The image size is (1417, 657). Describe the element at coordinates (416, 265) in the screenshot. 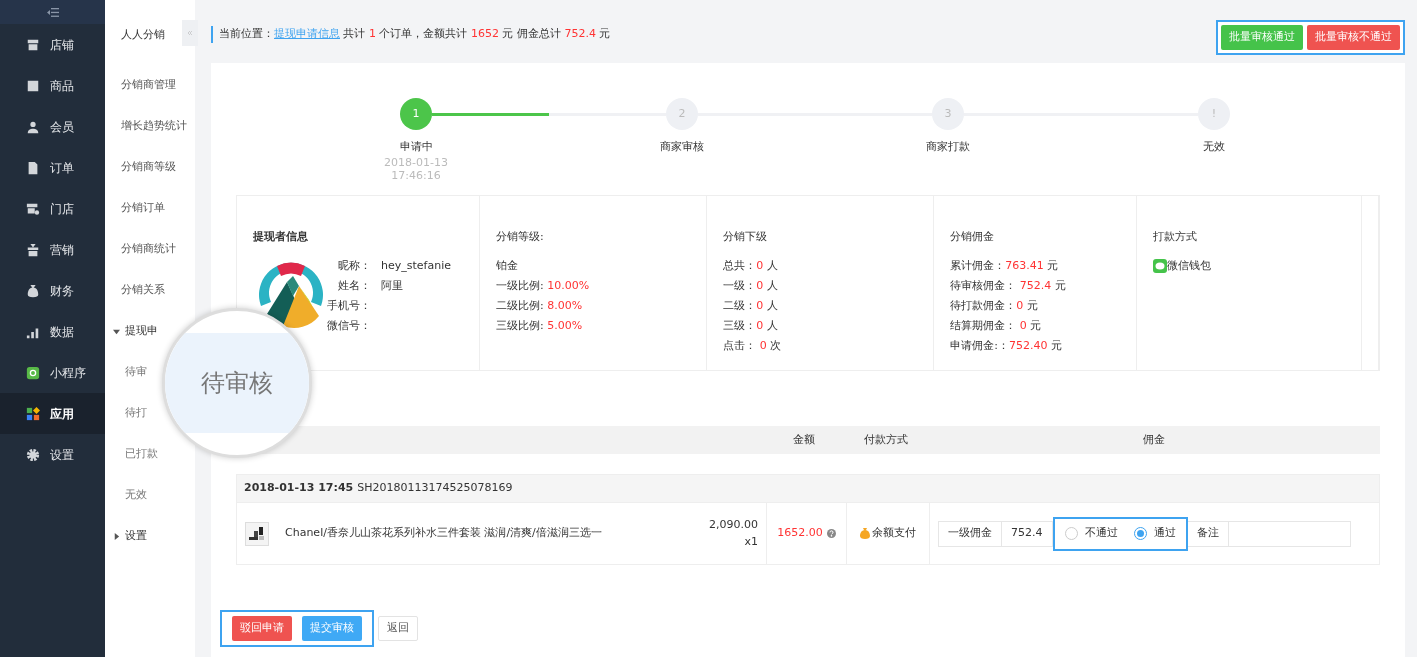

I see `field-value: hey_stefanie` at that location.